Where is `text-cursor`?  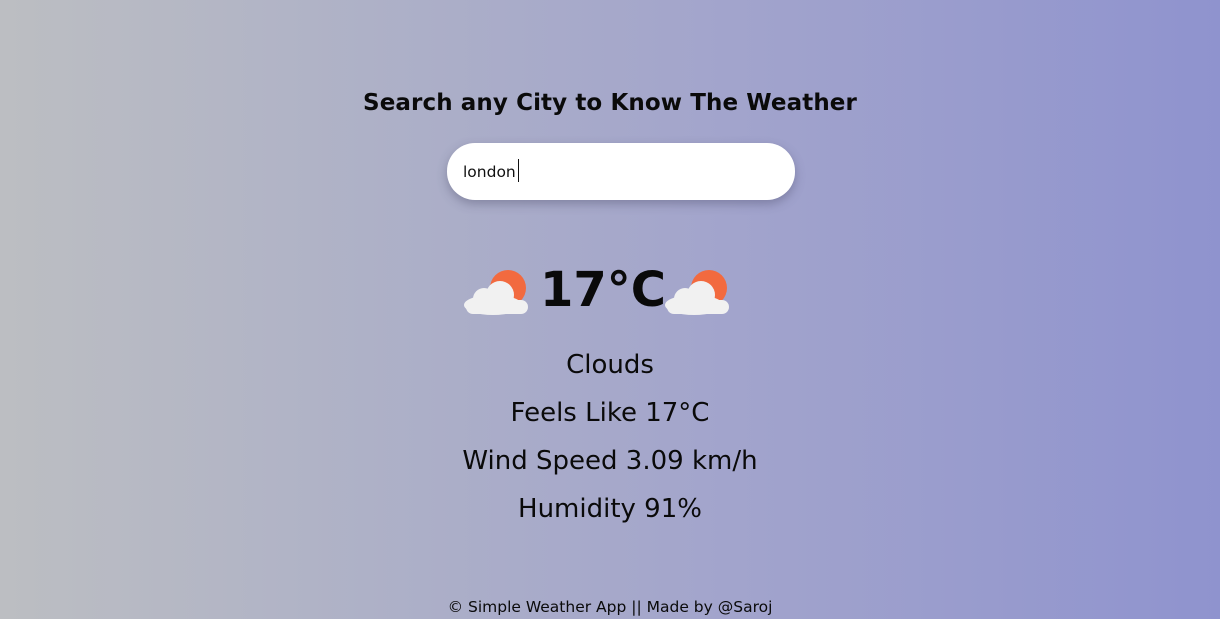
text-cursor is located at coordinates (518, 170).